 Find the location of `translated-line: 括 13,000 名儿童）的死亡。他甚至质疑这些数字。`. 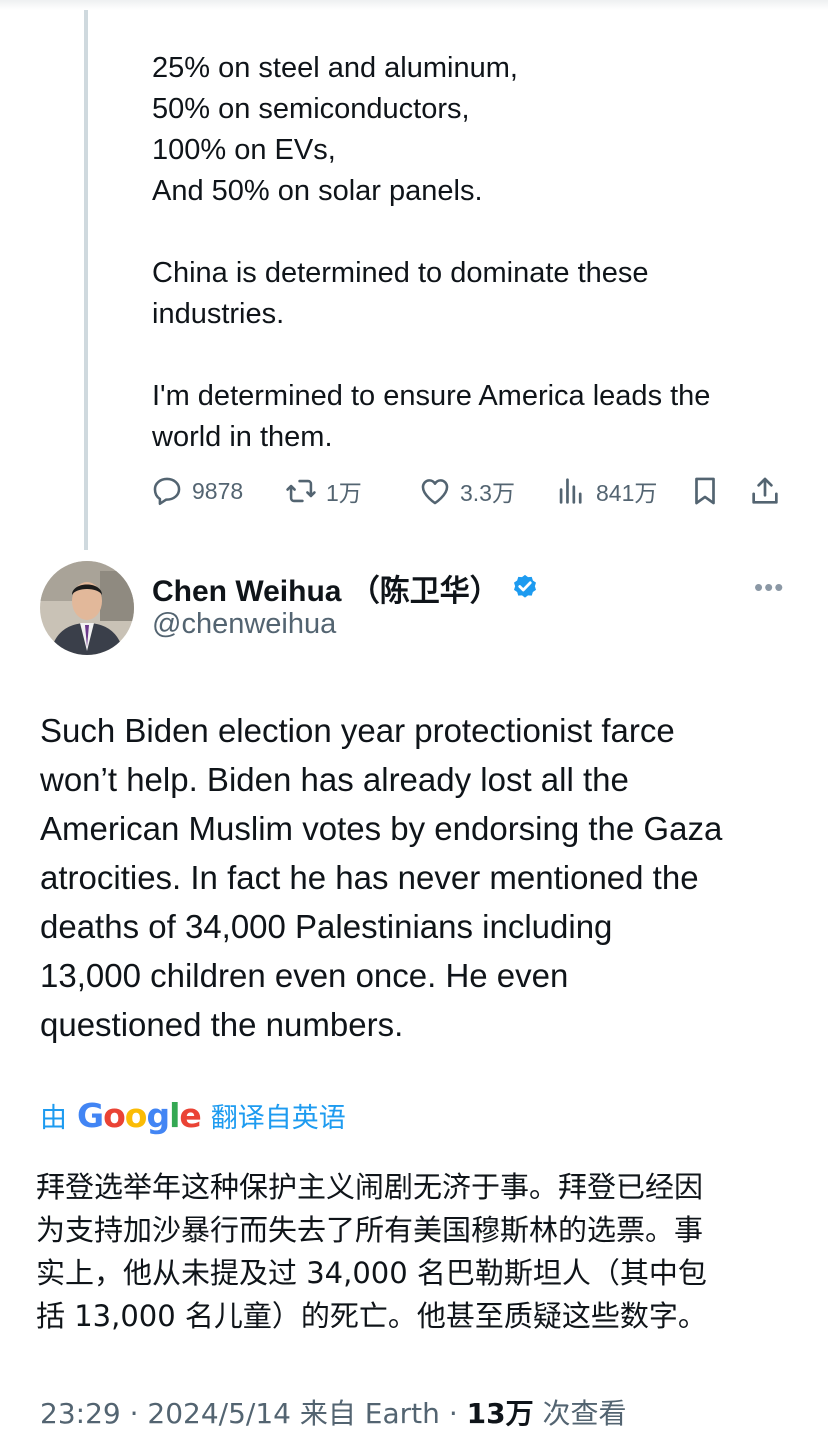

translated-line: 括 13,000 名儿童）的死亡。他甚至质疑这些数字。 is located at coordinates (371, 1316).